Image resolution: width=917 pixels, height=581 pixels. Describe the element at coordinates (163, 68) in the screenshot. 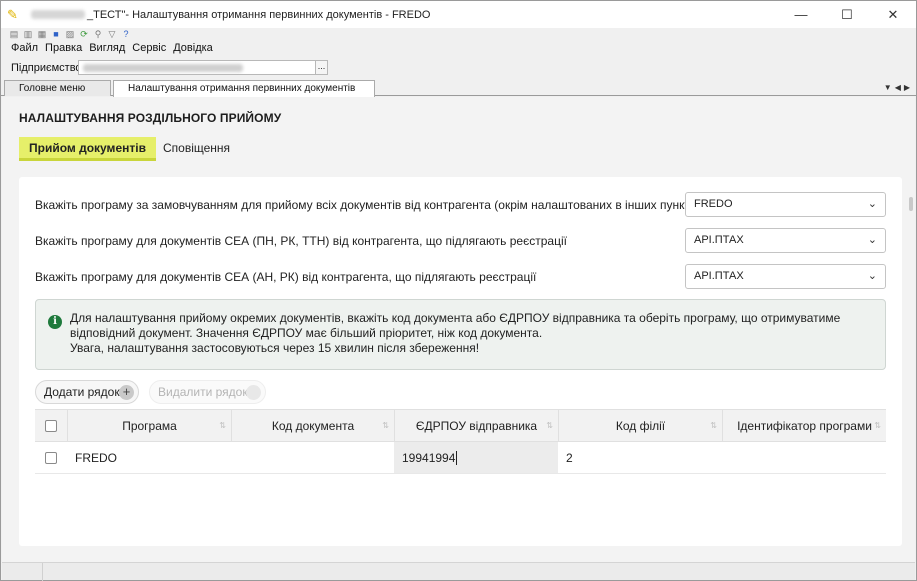

I see `blurred-enterprise-name` at that location.